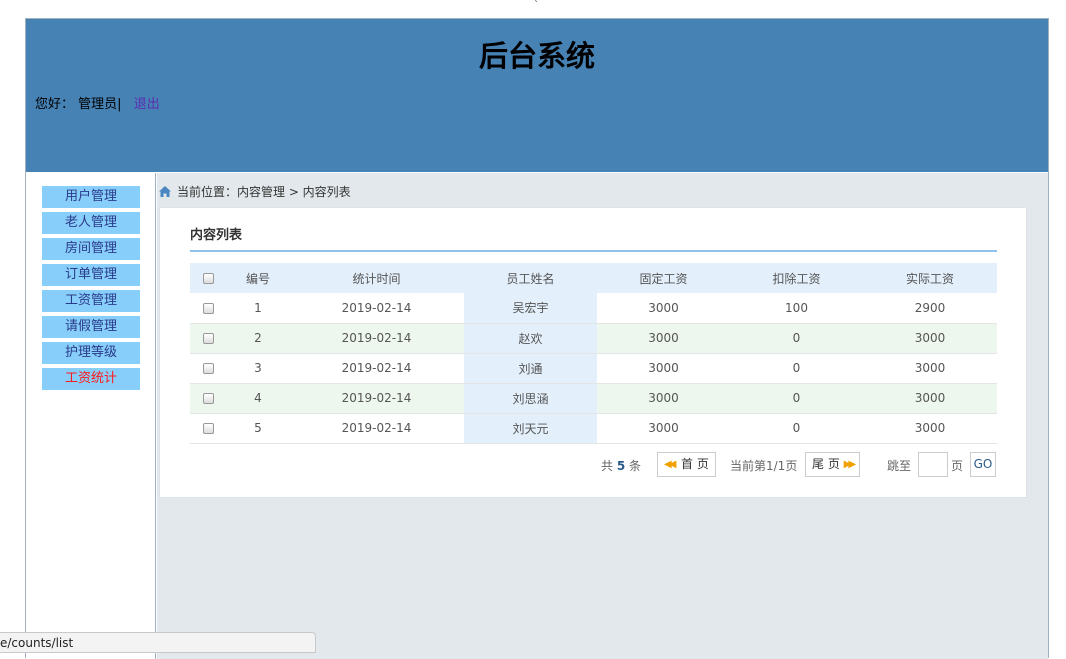 The height and width of the screenshot is (659, 1066). What do you see at coordinates (530, 368) in the screenshot?
I see `cell-name: 刘通` at bounding box center [530, 368].